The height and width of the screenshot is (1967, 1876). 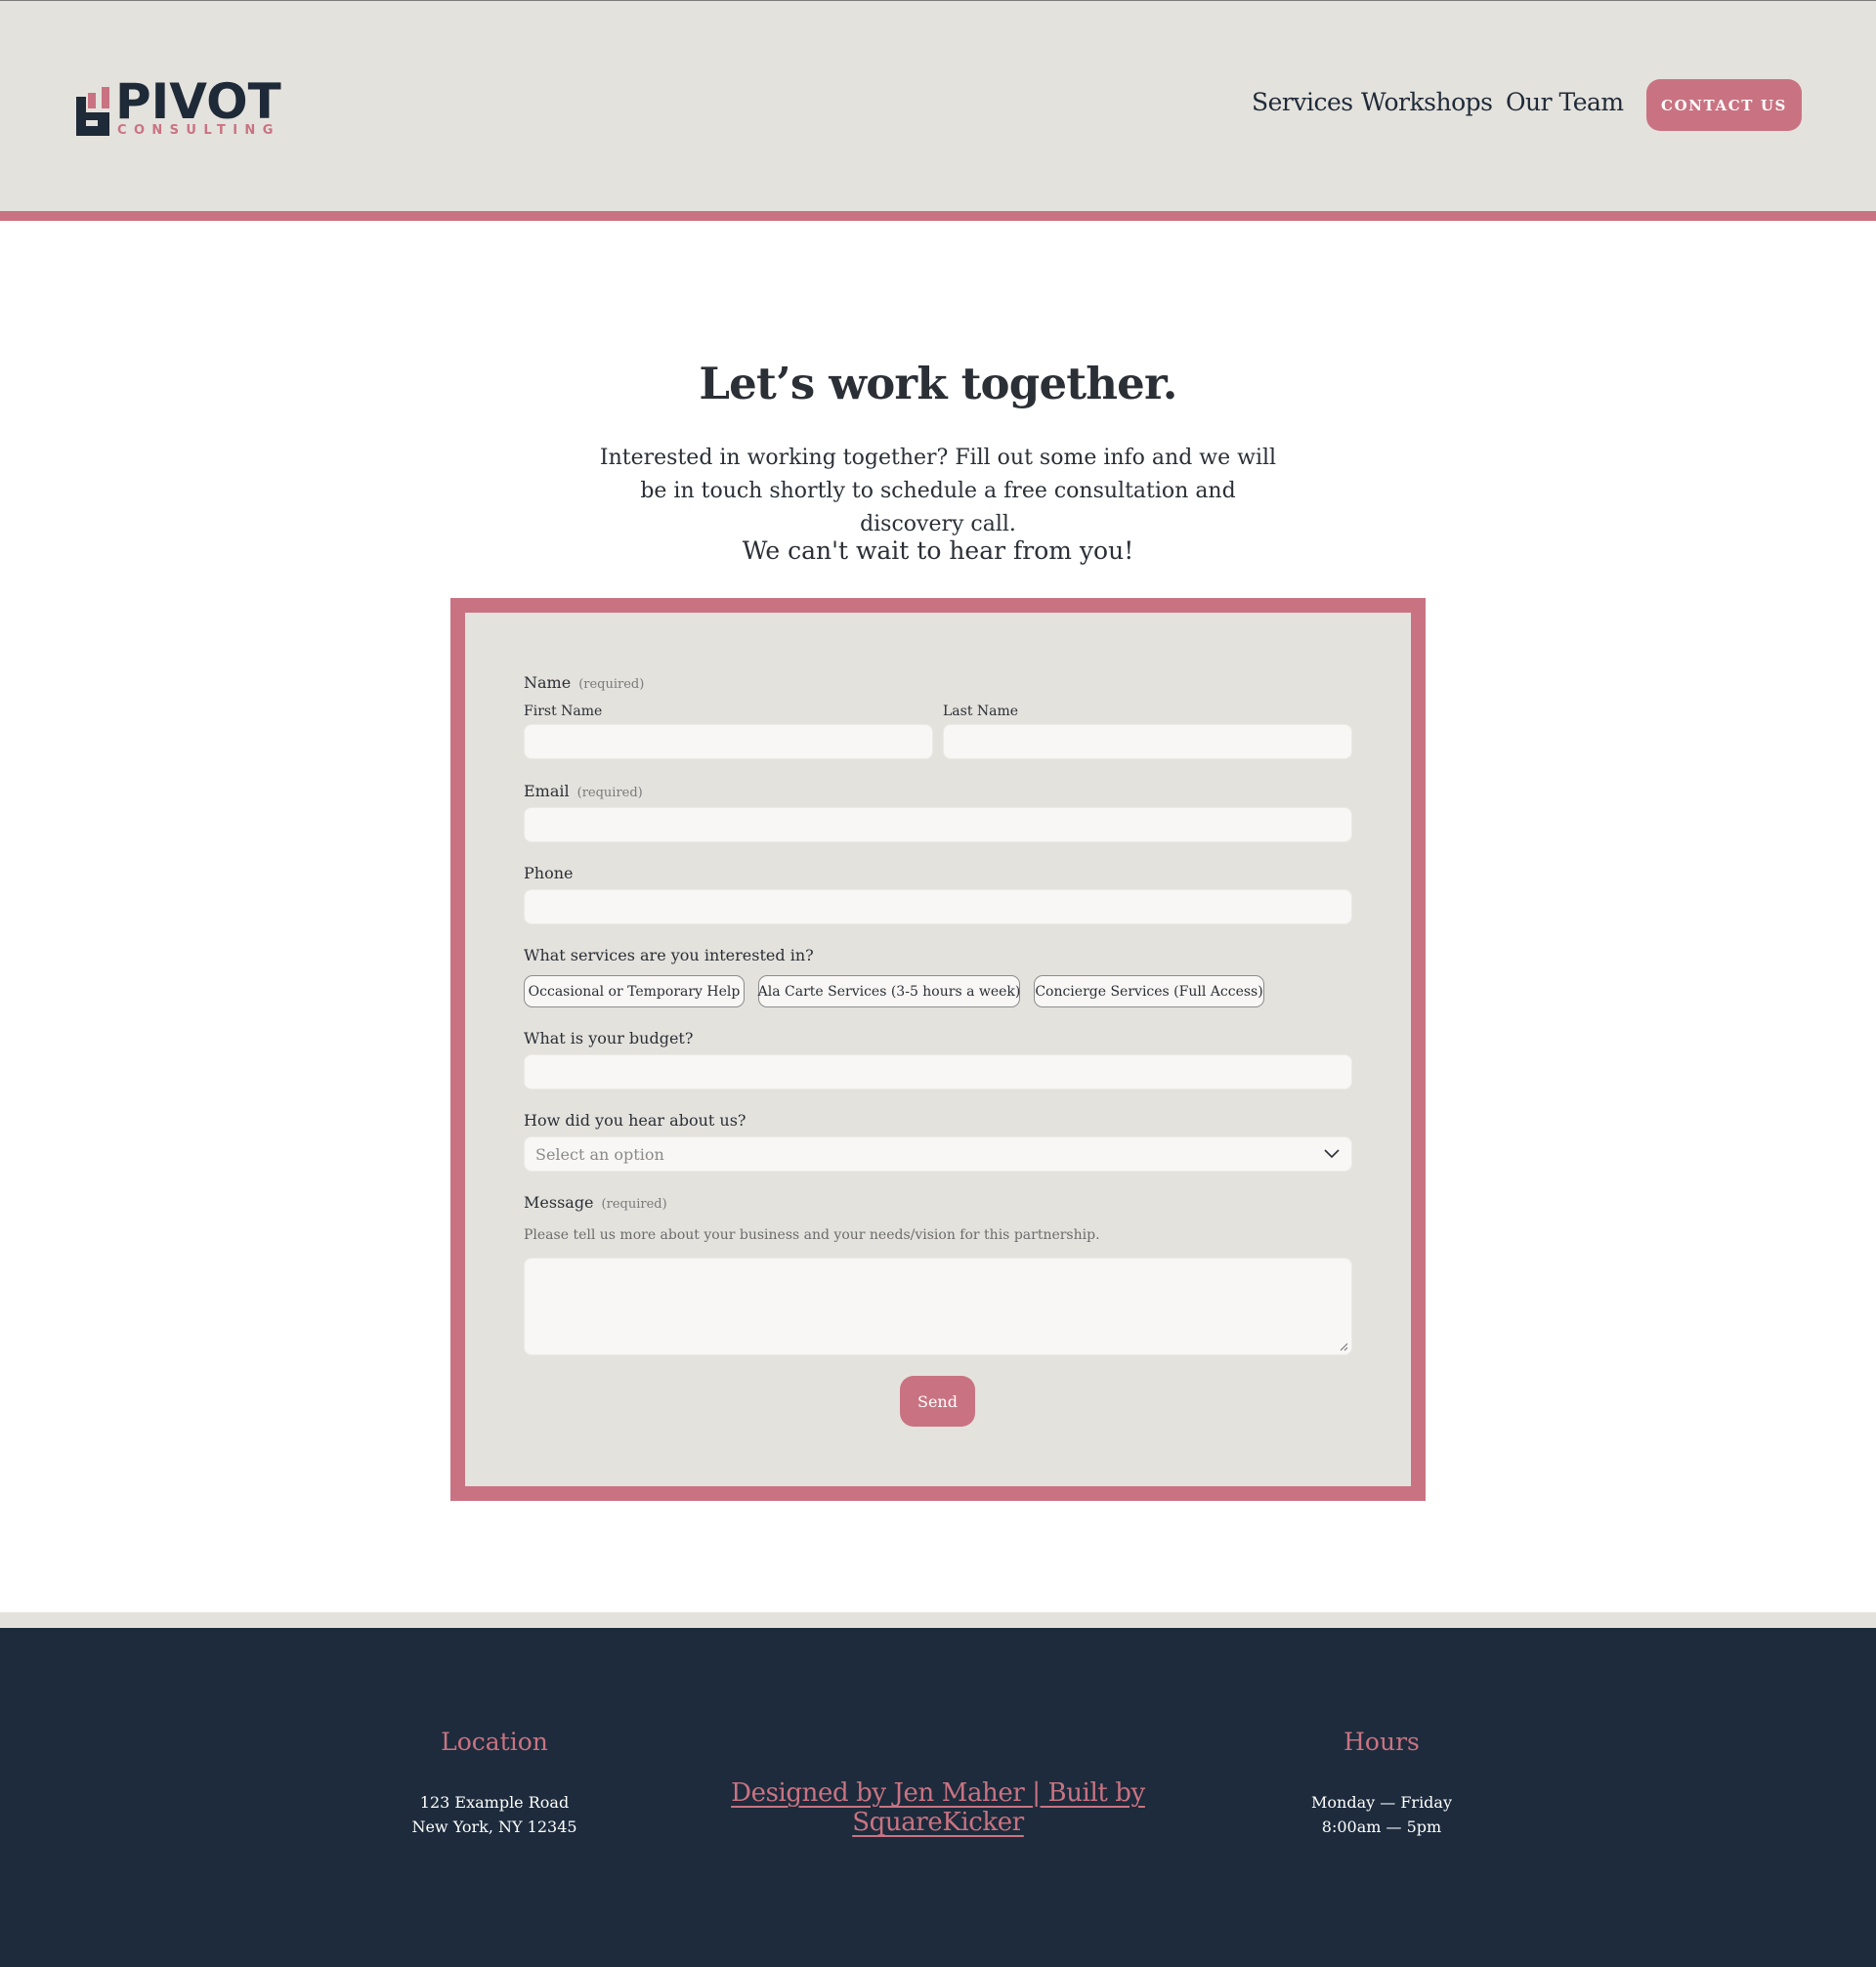 What do you see at coordinates (635, 1120) in the screenshot?
I see `hear-about-label: How did you hear about us?` at bounding box center [635, 1120].